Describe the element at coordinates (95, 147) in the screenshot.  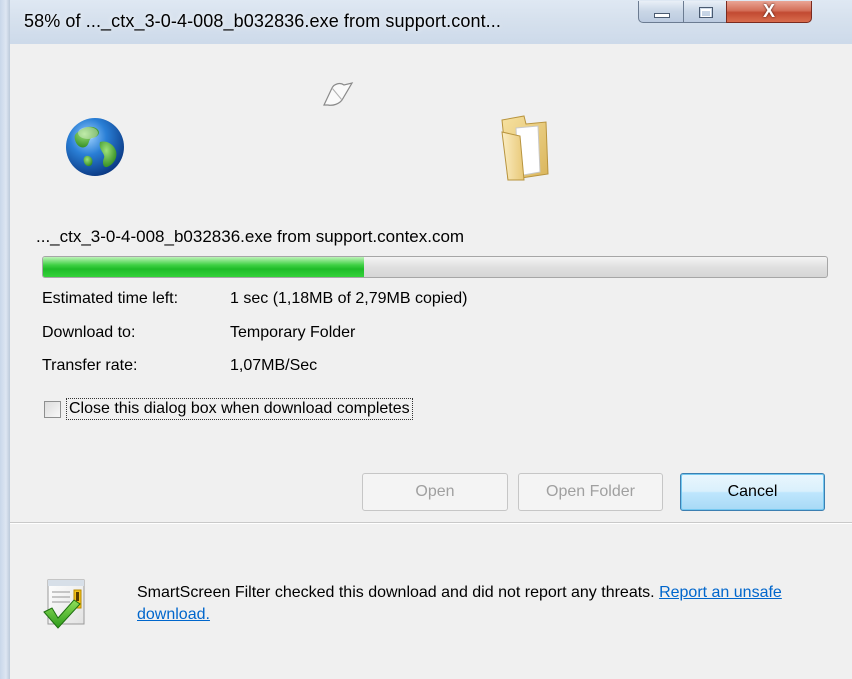
I see `globe-icon` at that location.